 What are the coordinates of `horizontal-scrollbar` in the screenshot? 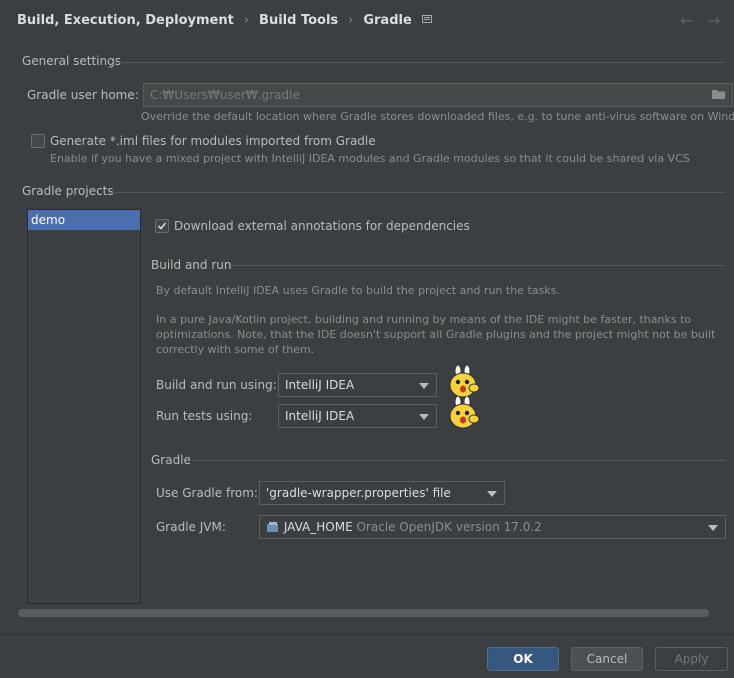 It's located at (363, 613).